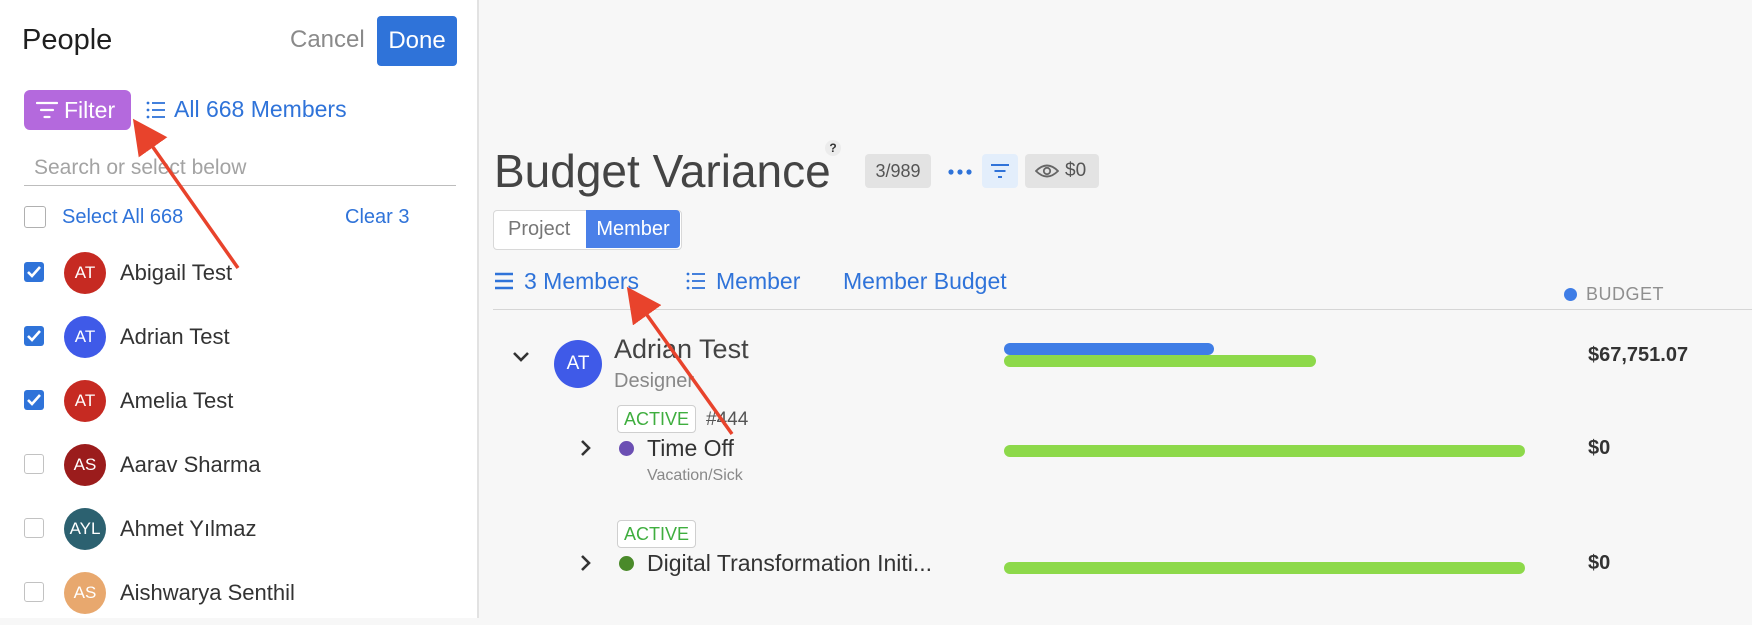 The image size is (1752, 625). I want to click on project-number: #444, so click(727, 419).